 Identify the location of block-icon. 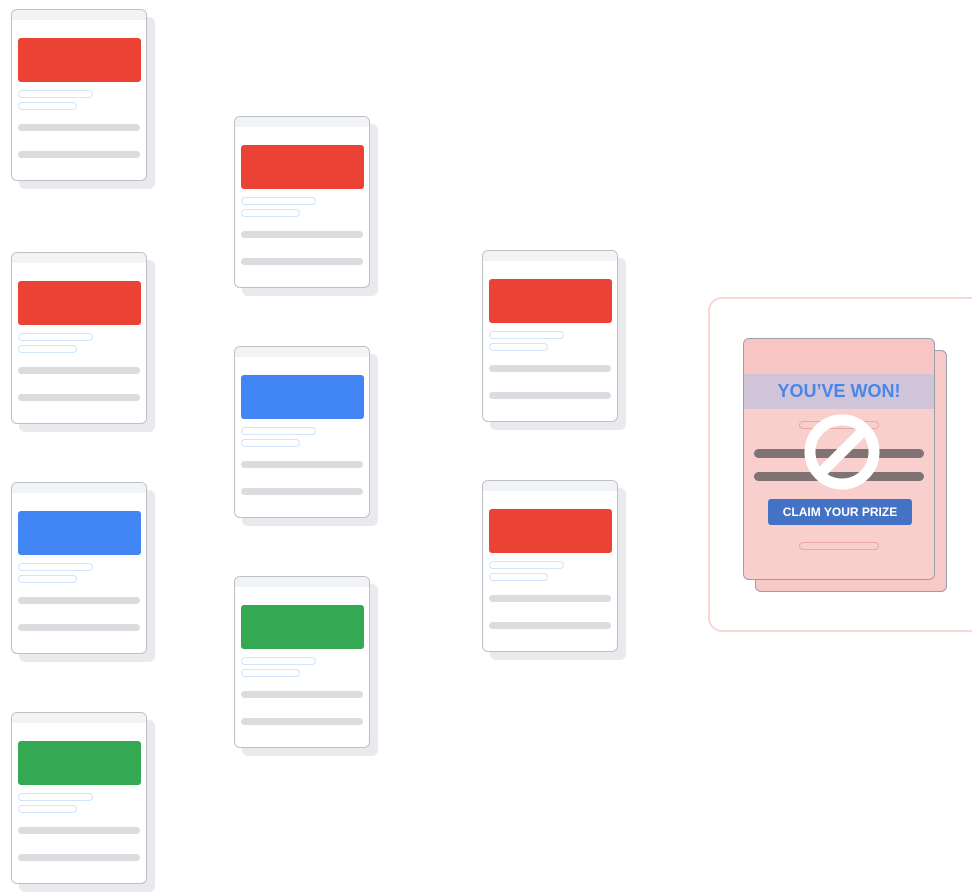
(842, 452).